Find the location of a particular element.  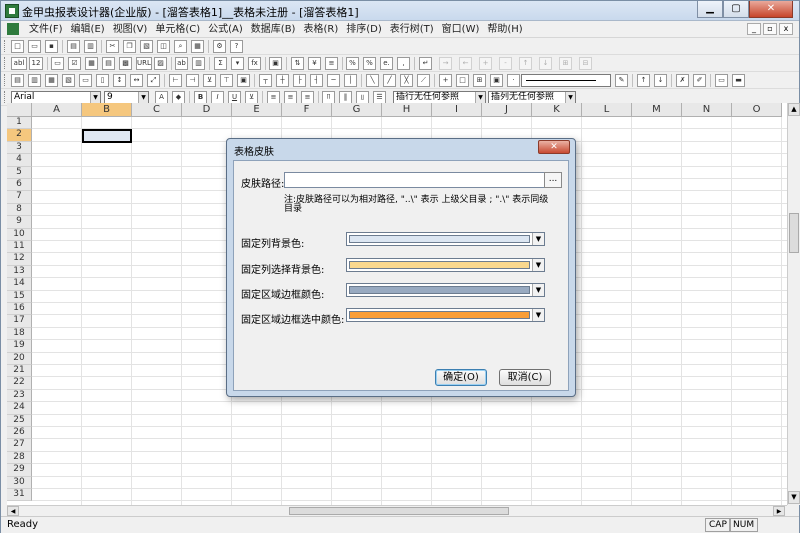

row-header: 19 is located at coordinates (19, 346).